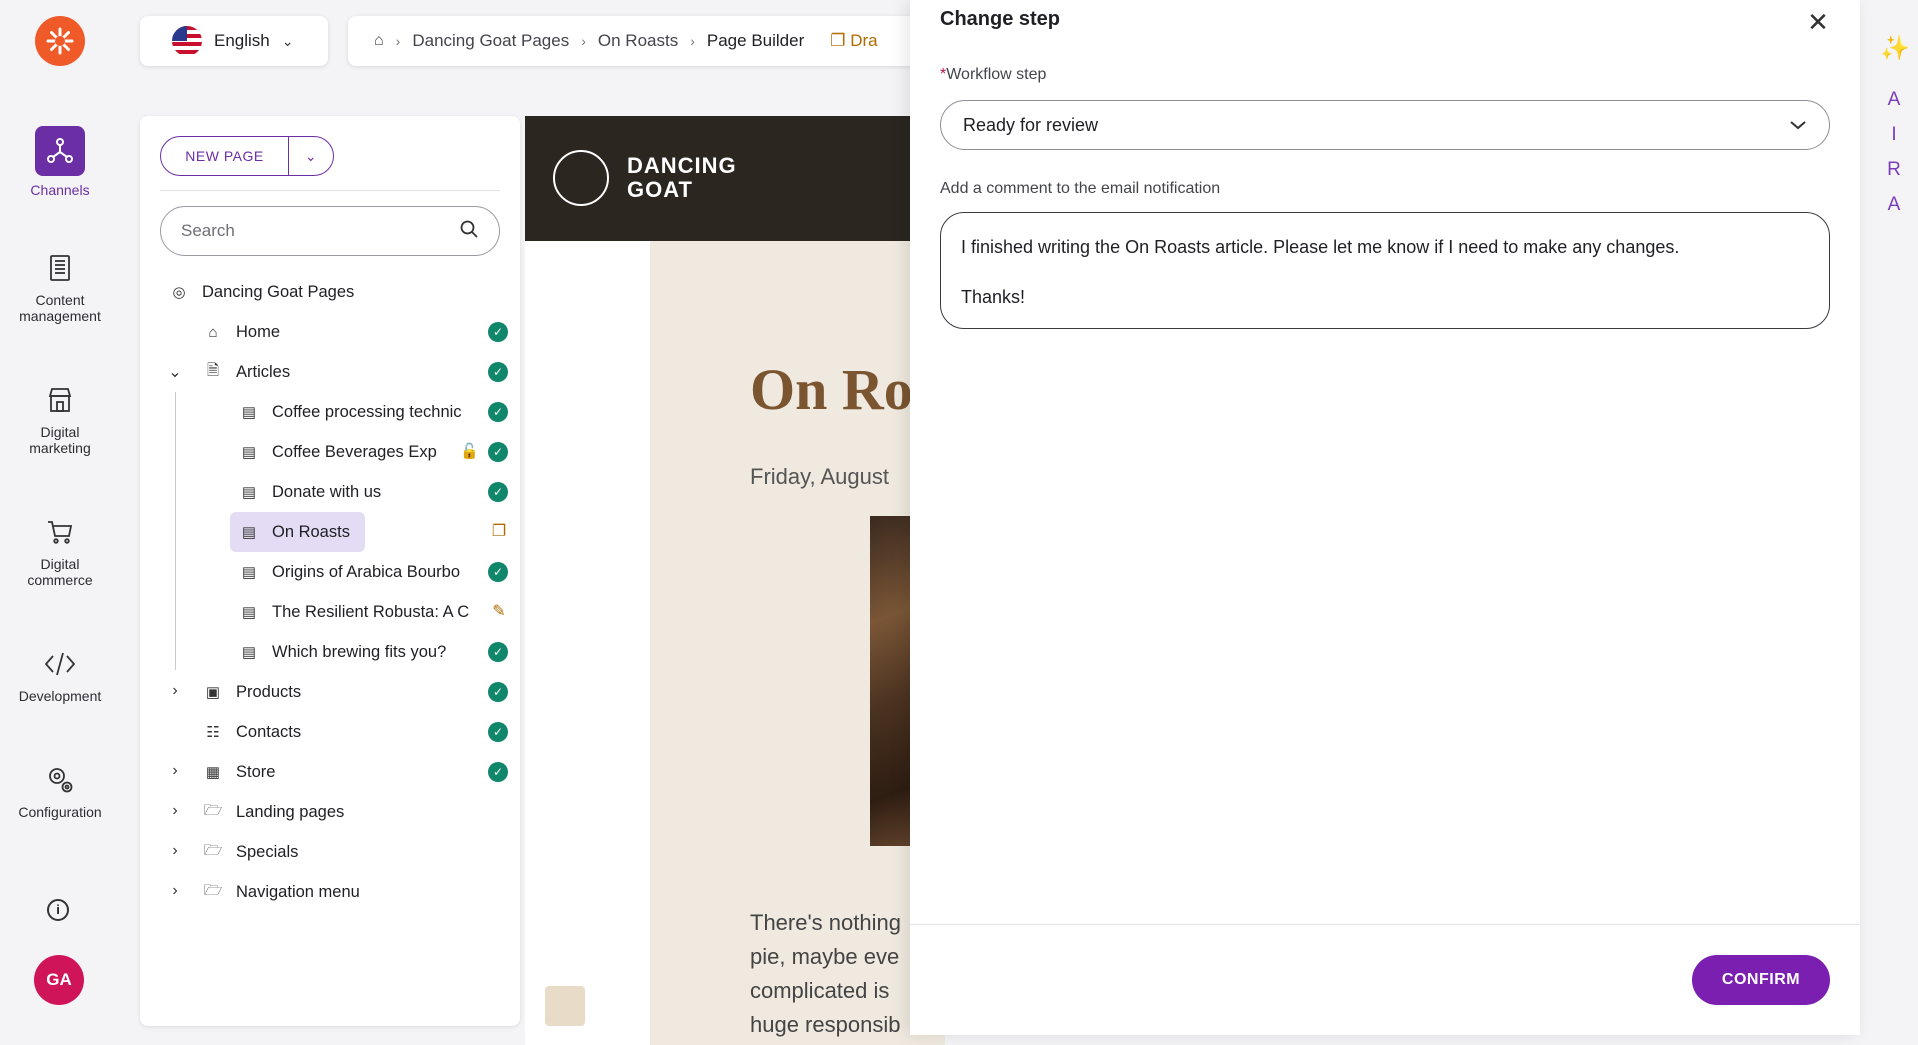 The image size is (1918, 1045). Describe the element at coordinates (60, 551) in the screenshot. I see `nav-digital-commerce: Digital commerce` at that location.